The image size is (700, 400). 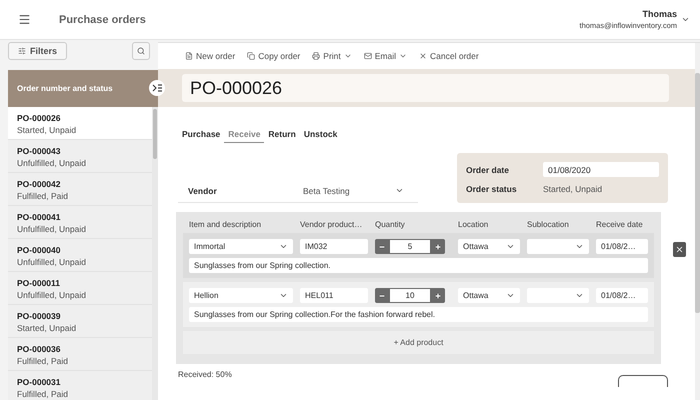 What do you see at coordinates (80, 354) in the screenshot?
I see `order-list-item: PO-000036 Fulfilled, Paid` at bounding box center [80, 354].